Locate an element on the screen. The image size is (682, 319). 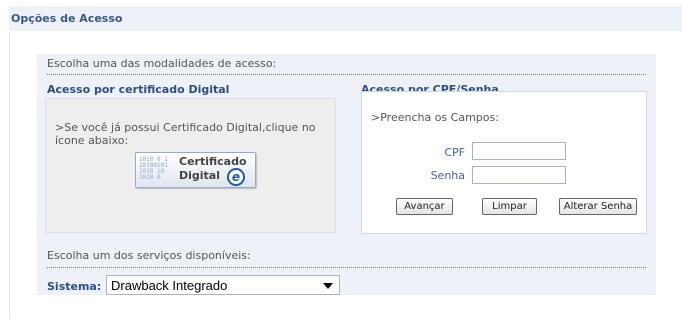
change-password-button: Alterar Senha is located at coordinates (598, 206).